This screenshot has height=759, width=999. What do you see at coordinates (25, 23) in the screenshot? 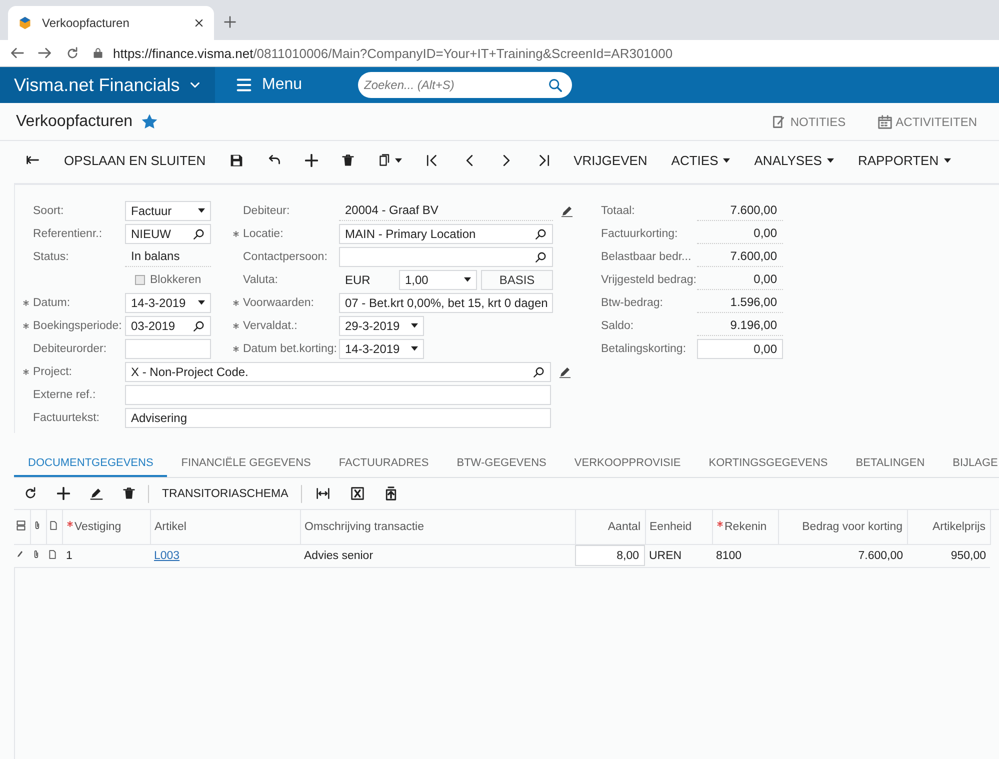
I see `favicon-icon` at bounding box center [25, 23].